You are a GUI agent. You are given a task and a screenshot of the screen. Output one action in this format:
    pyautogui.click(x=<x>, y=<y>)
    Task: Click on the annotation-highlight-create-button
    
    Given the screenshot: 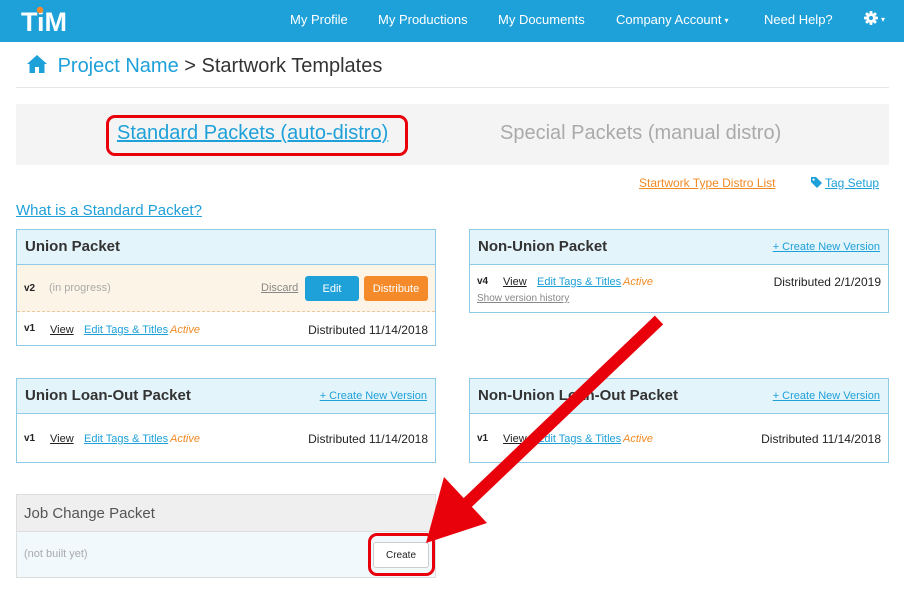 What is the action you would take?
    pyautogui.click(x=401, y=554)
    